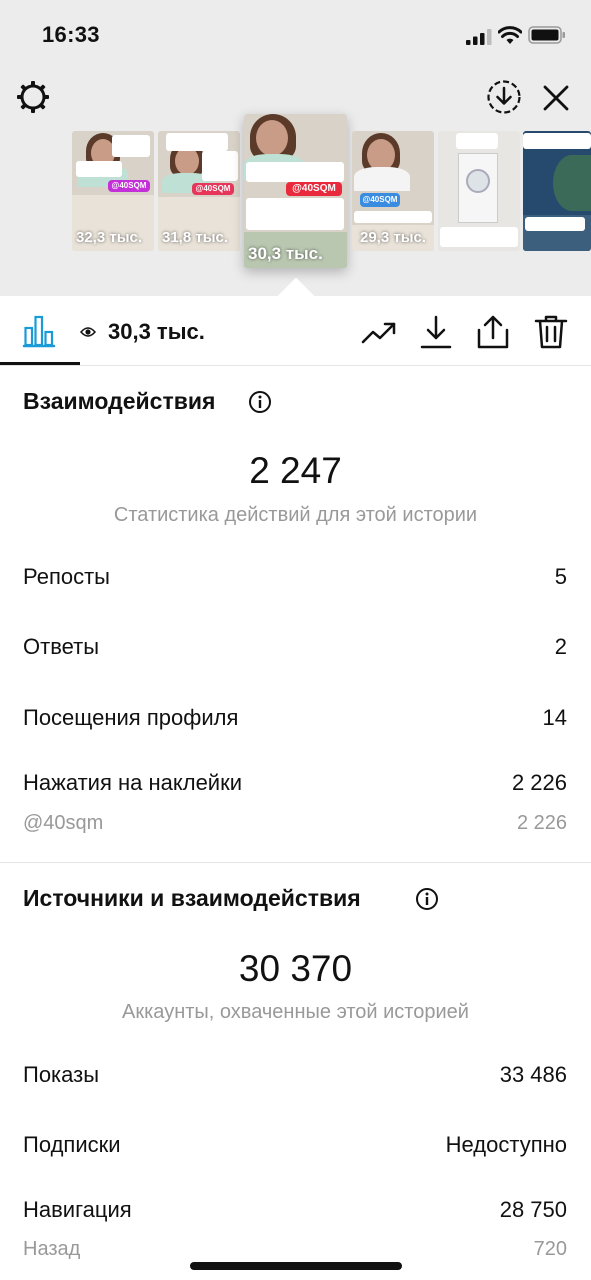 This screenshot has height=1280, width=591. Describe the element at coordinates (61, 1074) in the screenshot. I see `impressions-label: Показы` at that location.